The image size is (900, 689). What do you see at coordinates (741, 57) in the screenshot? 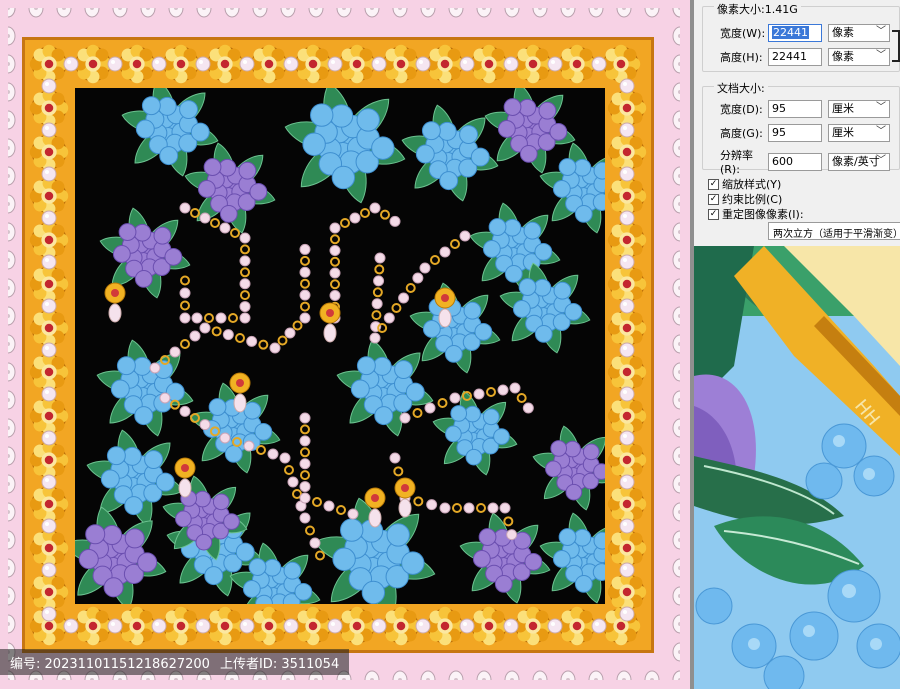
I see `pixel-height-label: 高度(H):` at bounding box center [741, 57].